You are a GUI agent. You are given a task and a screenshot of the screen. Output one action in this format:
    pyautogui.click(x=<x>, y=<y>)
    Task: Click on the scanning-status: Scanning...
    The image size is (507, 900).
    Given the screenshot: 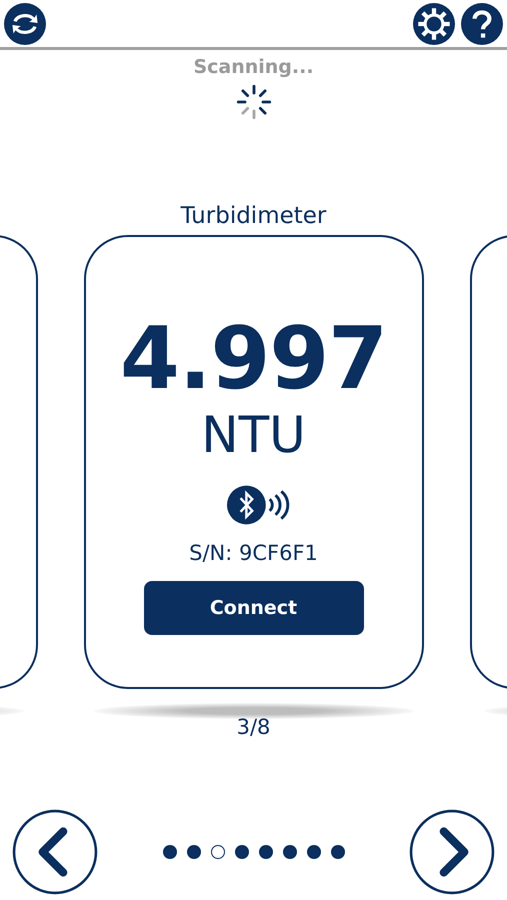 What is the action you would take?
    pyautogui.click(x=253, y=67)
    